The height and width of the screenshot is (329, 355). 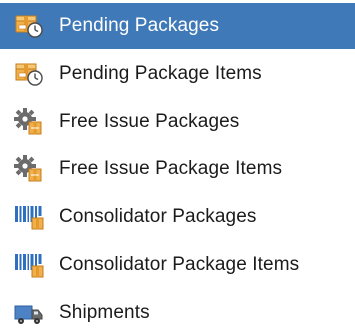 I want to click on nav-item-consolidator-packages: Consolidator Packages, so click(x=177, y=217).